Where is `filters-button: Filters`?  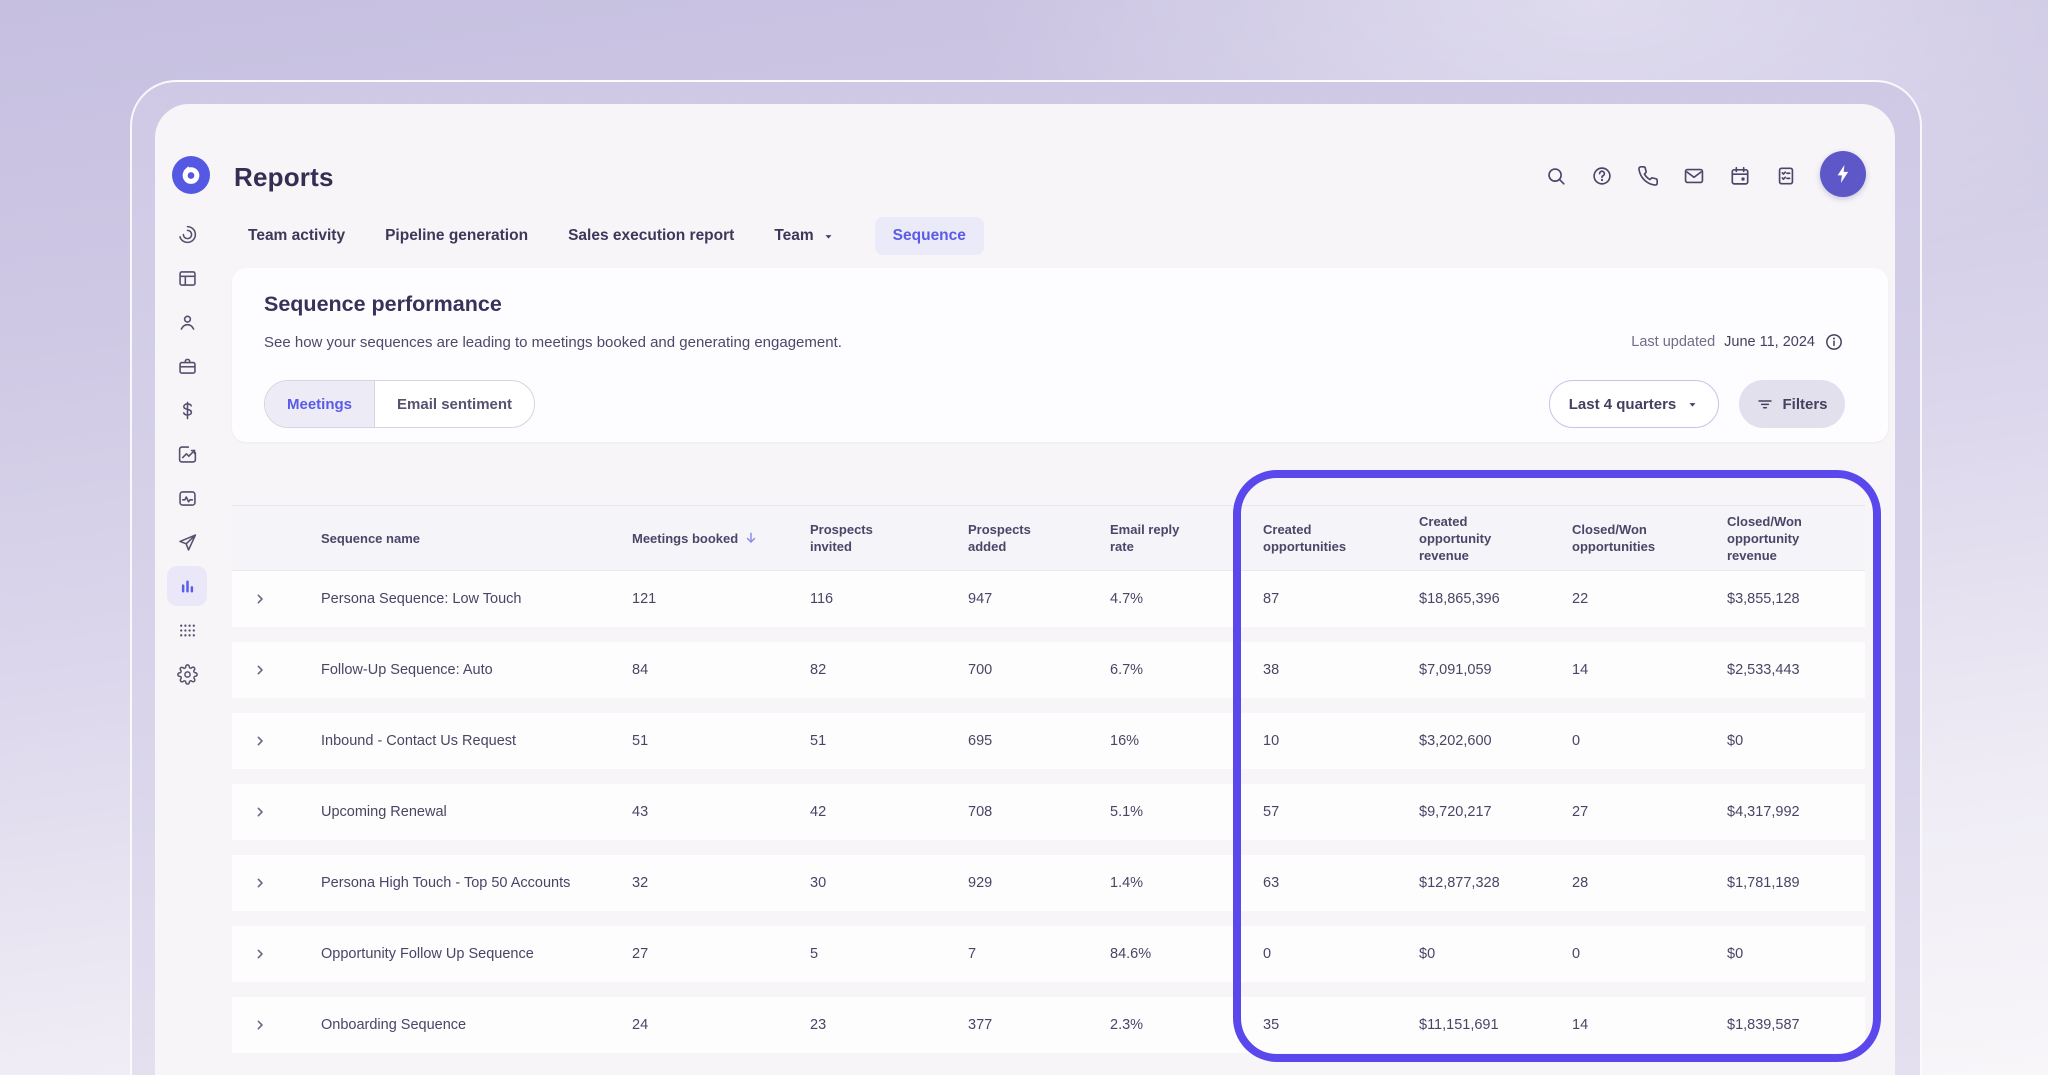 filters-button: Filters is located at coordinates (1792, 404).